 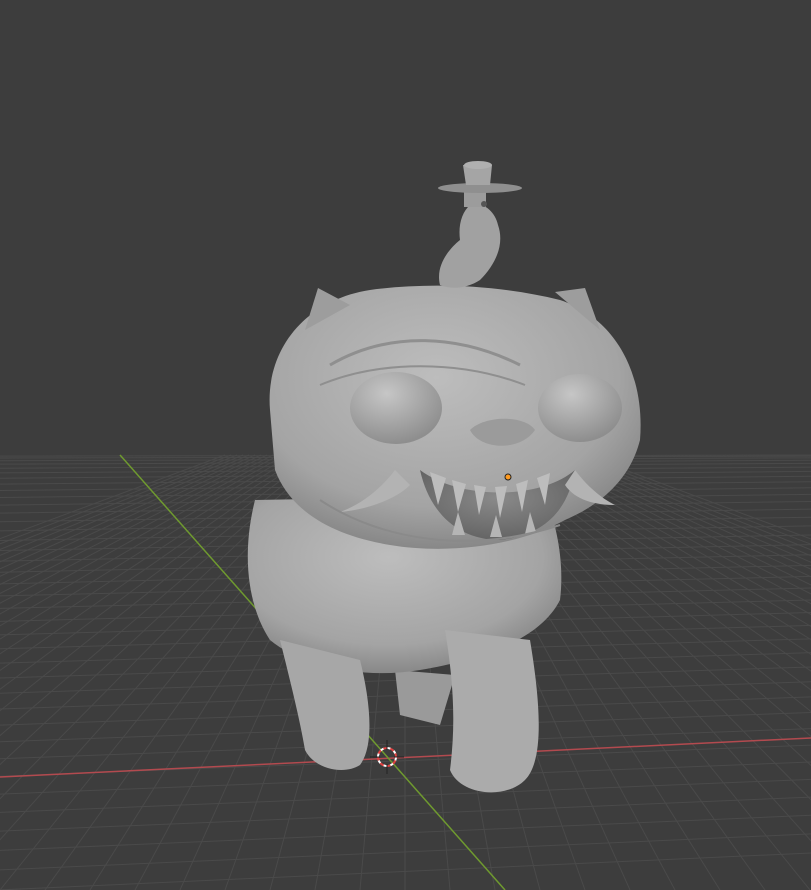 I want to click on right-eye, so click(x=580, y=408).